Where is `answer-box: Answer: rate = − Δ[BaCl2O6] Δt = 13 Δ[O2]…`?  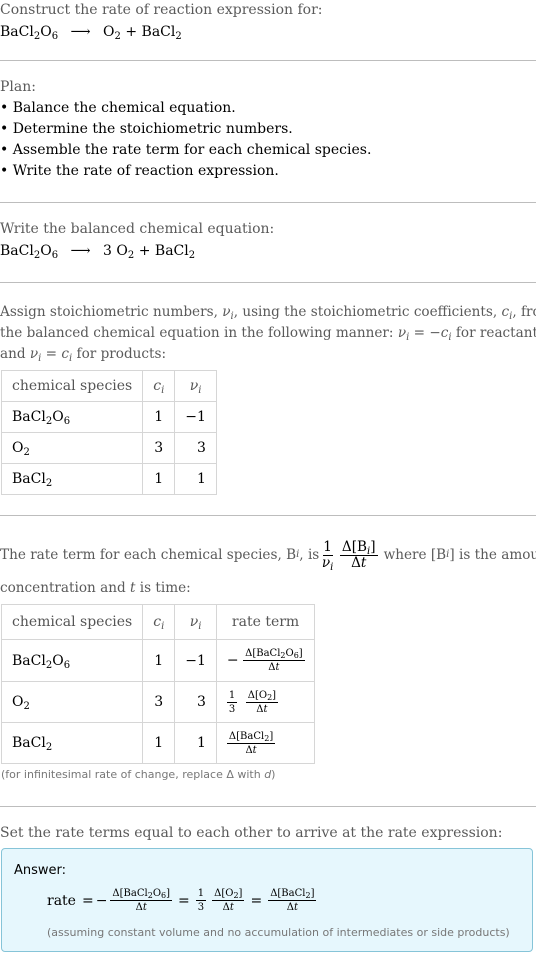
answer-box: Answer: rate = − Δ[BaCl2O6] Δt = 13 Δ[O2]… is located at coordinates (267, 900).